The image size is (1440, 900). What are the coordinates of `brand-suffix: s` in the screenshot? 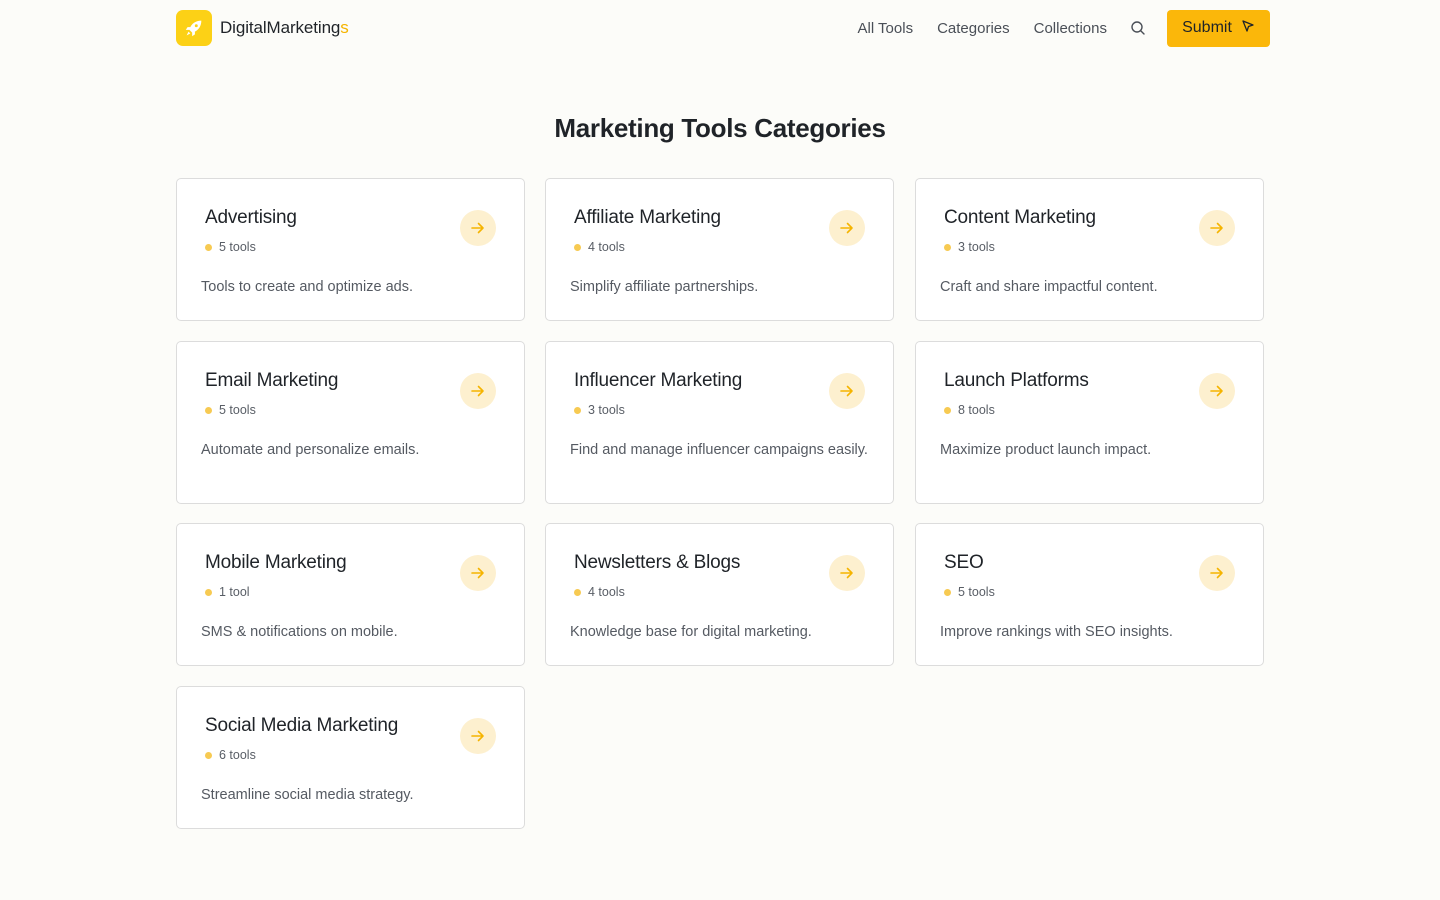 It's located at (344, 27).